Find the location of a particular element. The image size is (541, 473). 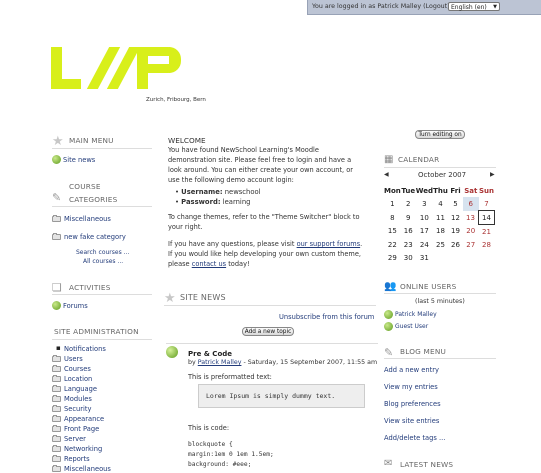

logout-link: (Logout) is located at coordinates (436, 6).